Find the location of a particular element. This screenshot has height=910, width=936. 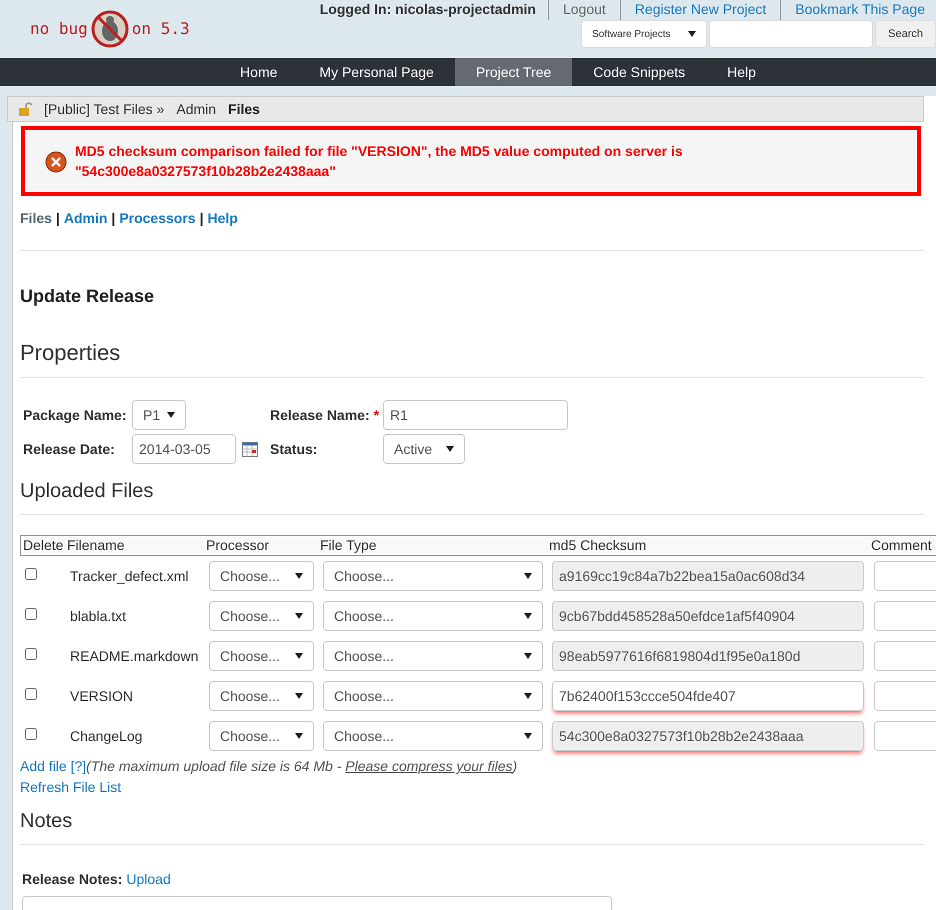

nav-tab: Help is located at coordinates (741, 72).